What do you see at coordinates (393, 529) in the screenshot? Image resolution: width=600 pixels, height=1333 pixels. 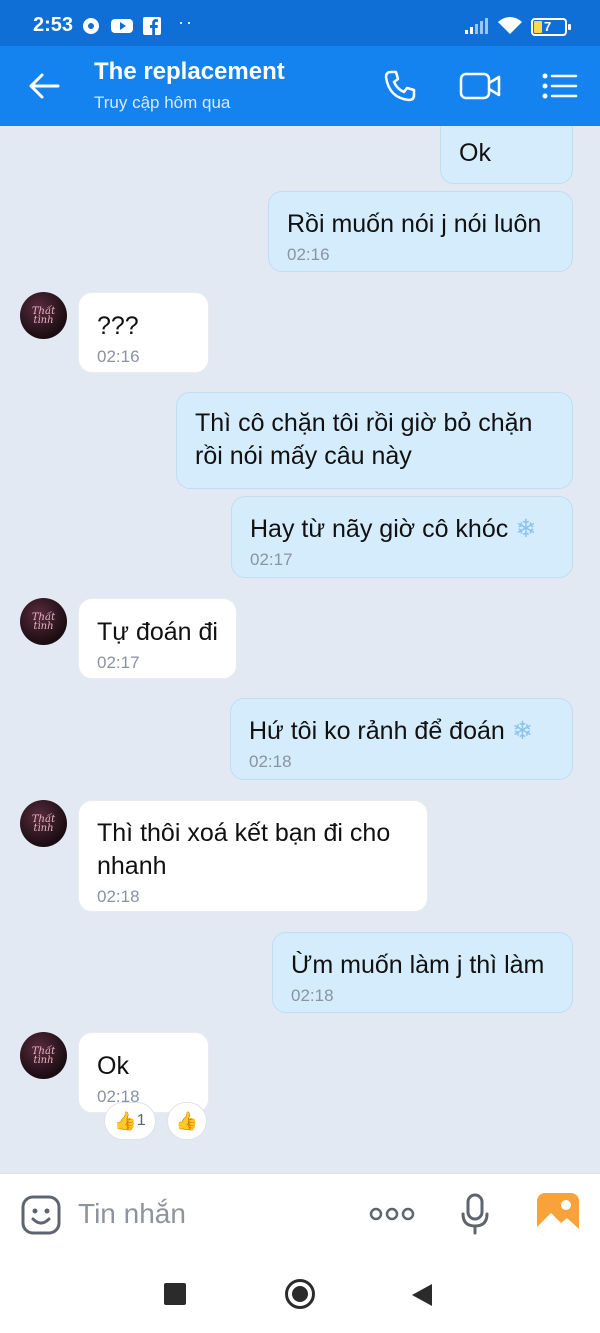 I see `message-text: Hay từ nãy giờ cô khóc ❄` at bounding box center [393, 529].